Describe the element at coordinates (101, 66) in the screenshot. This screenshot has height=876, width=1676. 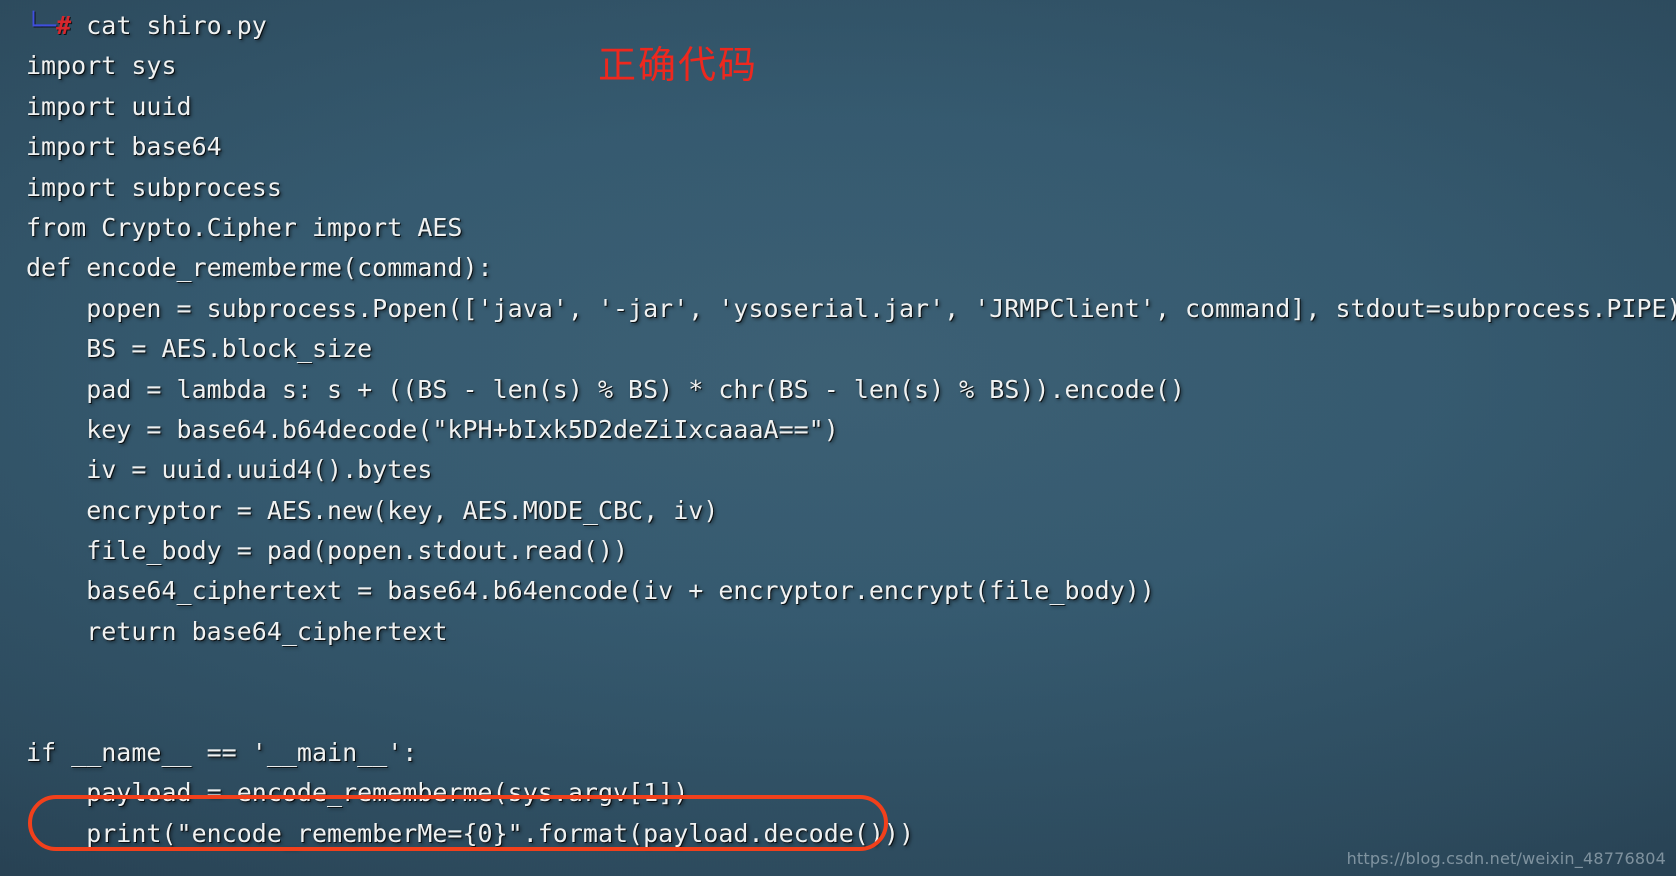
I see `code-line: import sys` at that location.